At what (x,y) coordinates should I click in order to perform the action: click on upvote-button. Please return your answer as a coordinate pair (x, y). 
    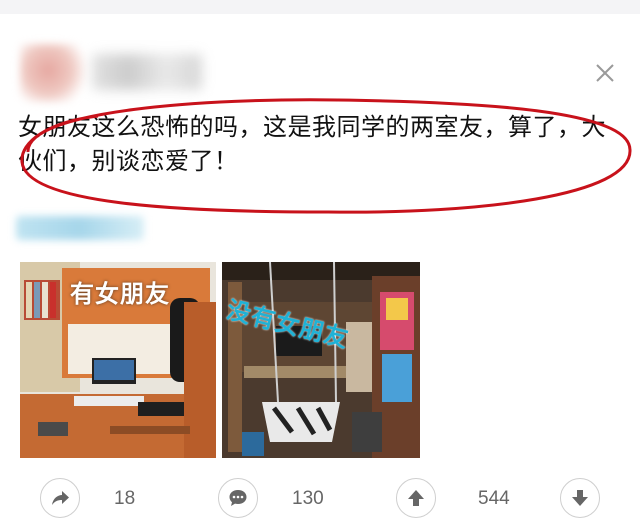
    Looking at the image, I should click on (416, 498).